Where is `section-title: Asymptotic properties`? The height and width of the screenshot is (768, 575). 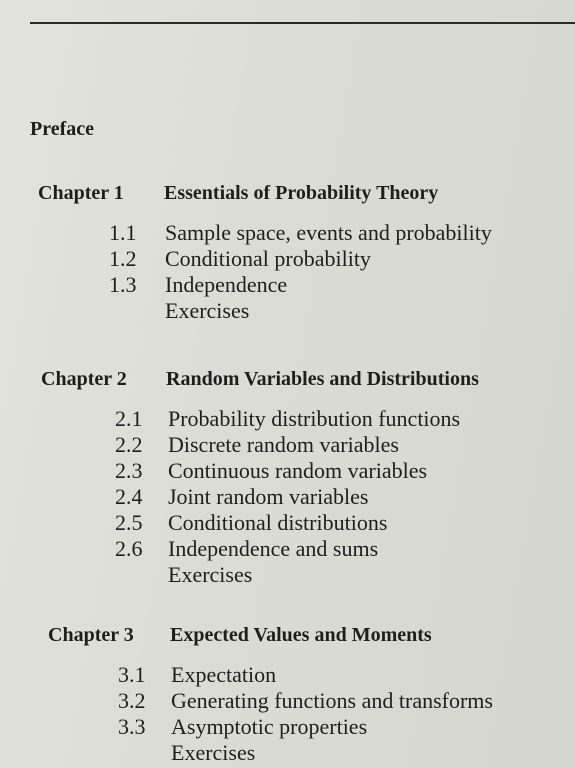
section-title: Asymptotic properties is located at coordinates (269, 726).